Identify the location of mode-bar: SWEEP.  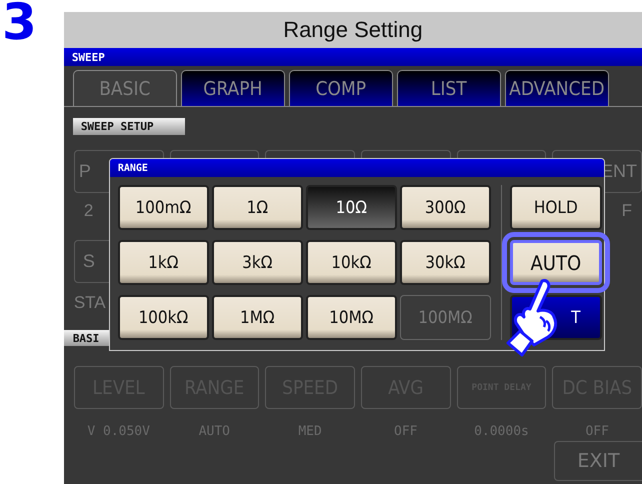
(353, 57).